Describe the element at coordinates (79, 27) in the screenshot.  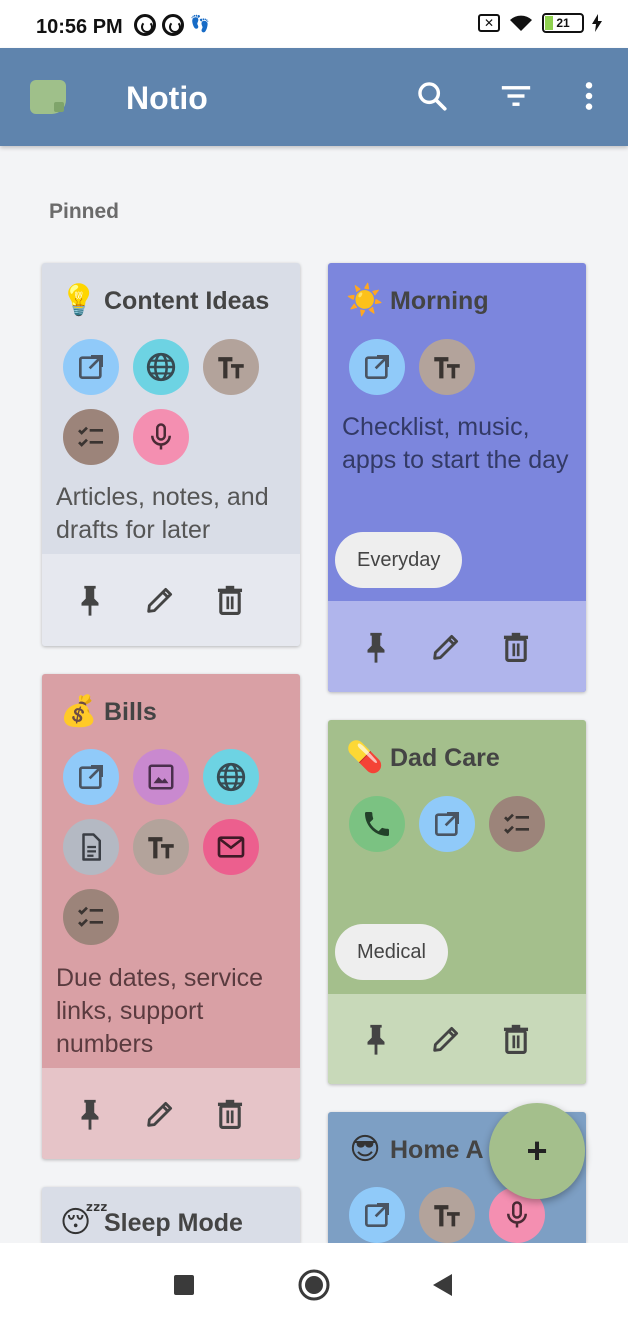
I see `status-time: 10:56 PM` at that location.